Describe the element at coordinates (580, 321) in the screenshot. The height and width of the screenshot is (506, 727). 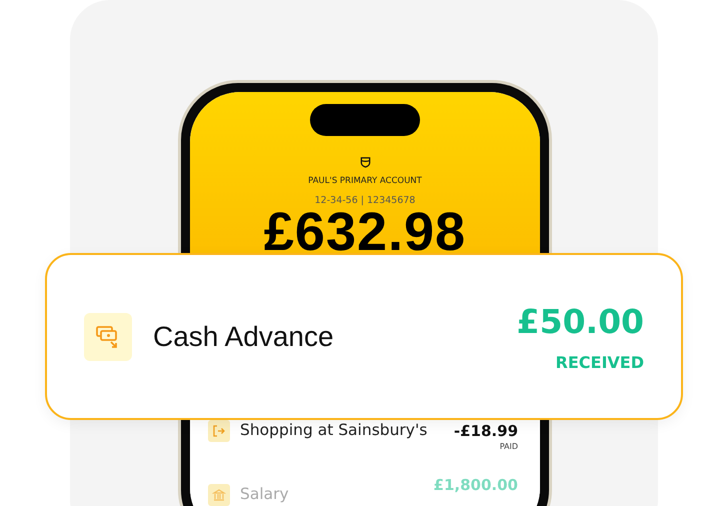
I see `notification-amount: £50.00` at that location.